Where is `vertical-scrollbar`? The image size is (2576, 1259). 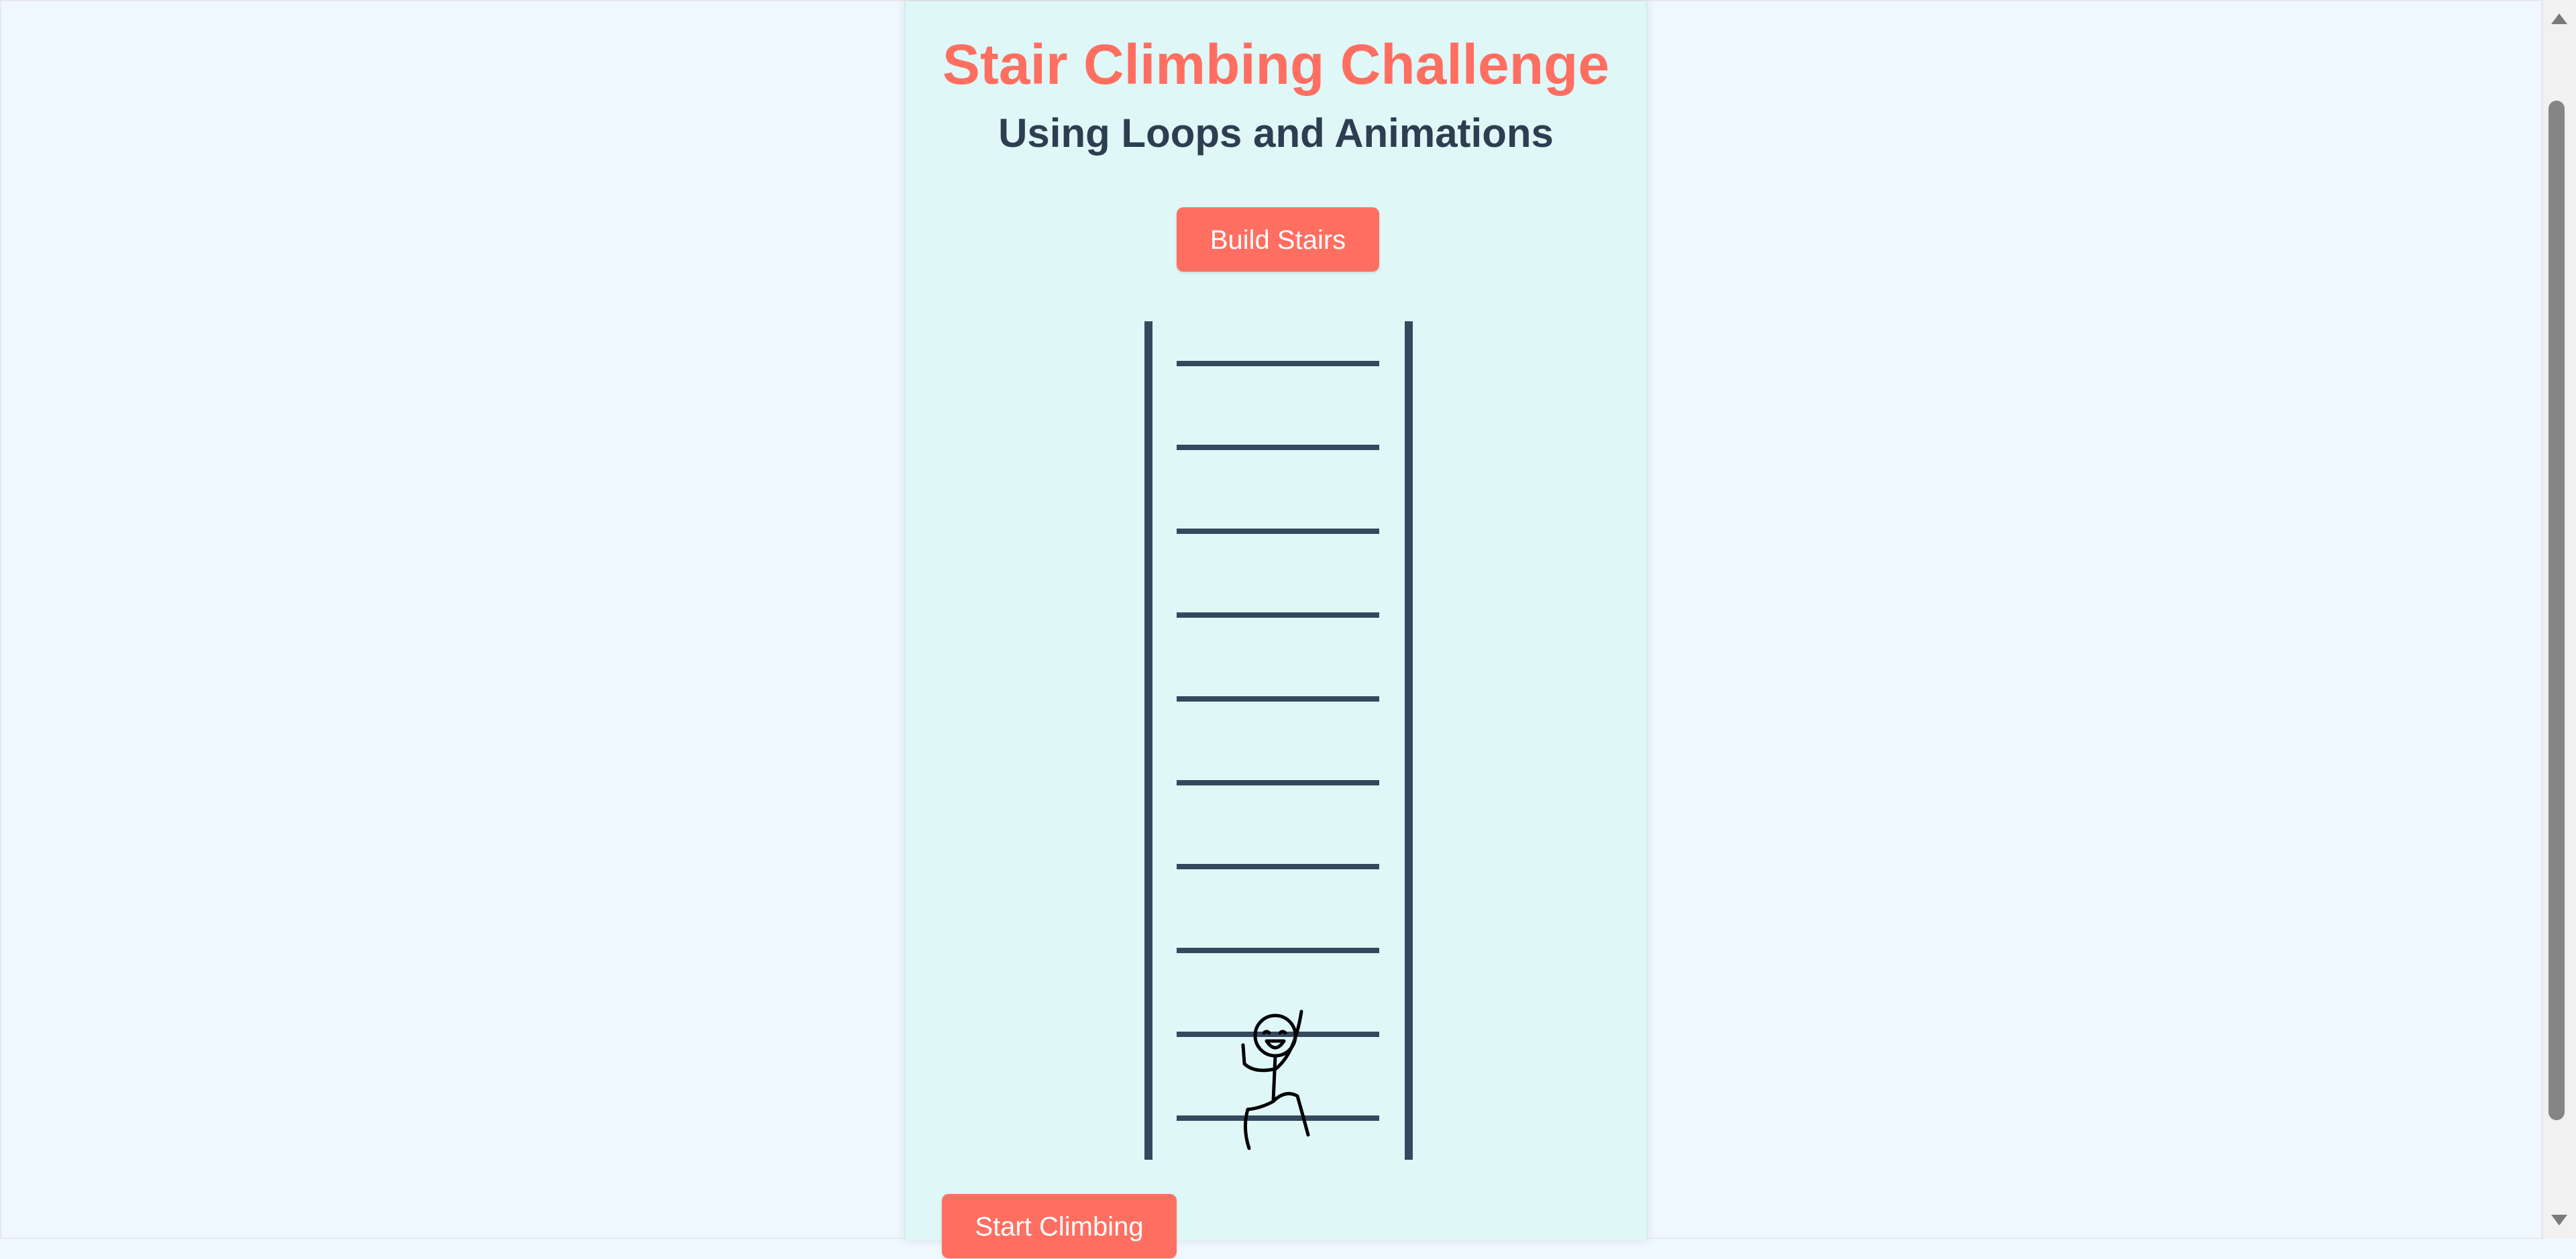
vertical-scrollbar is located at coordinates (2559, 619).